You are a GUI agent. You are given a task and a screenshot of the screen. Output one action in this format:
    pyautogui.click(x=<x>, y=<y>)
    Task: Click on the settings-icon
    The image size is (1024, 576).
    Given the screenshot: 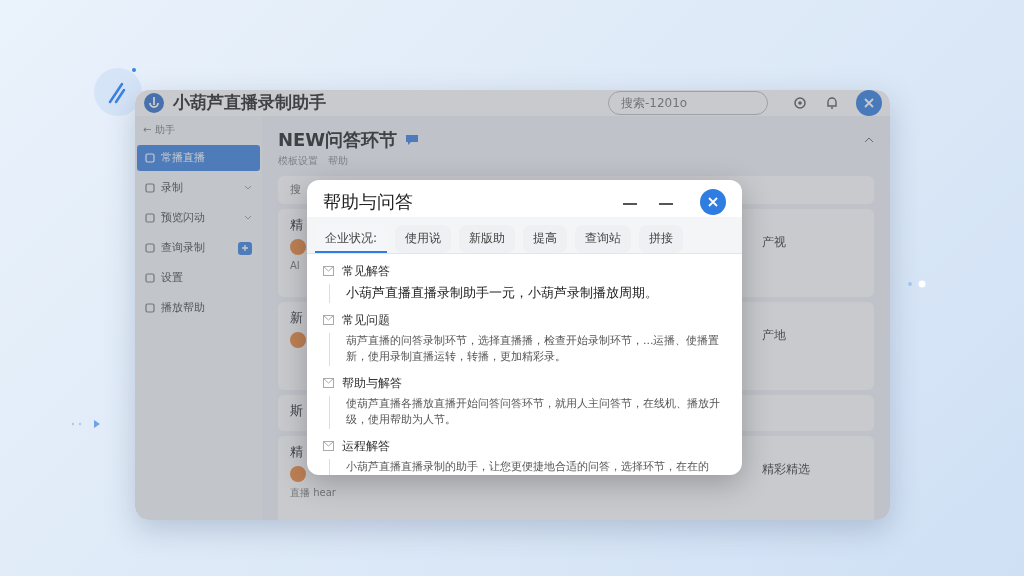 What is the action you would take?
    pyautogui.click(x=800, y=103)
    